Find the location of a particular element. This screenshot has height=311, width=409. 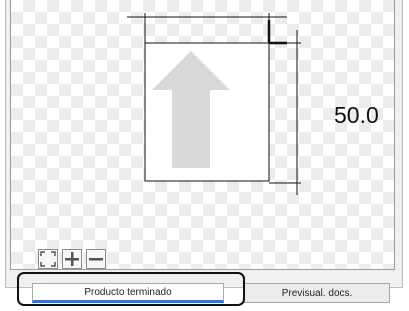

tab-label: Previsual. docs. is located at coordinates (317, 293).